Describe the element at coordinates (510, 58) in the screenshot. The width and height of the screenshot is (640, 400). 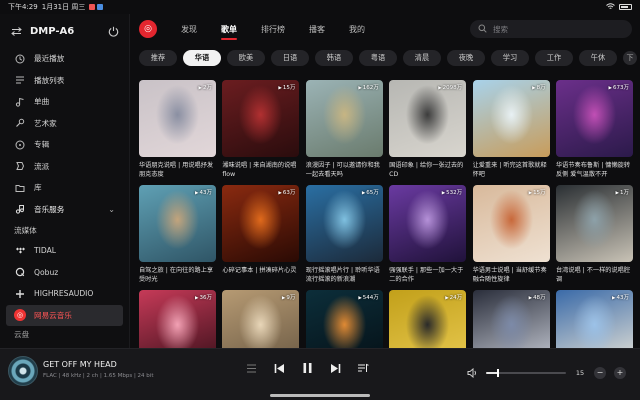
I see `chip-category: 学习` at that location.